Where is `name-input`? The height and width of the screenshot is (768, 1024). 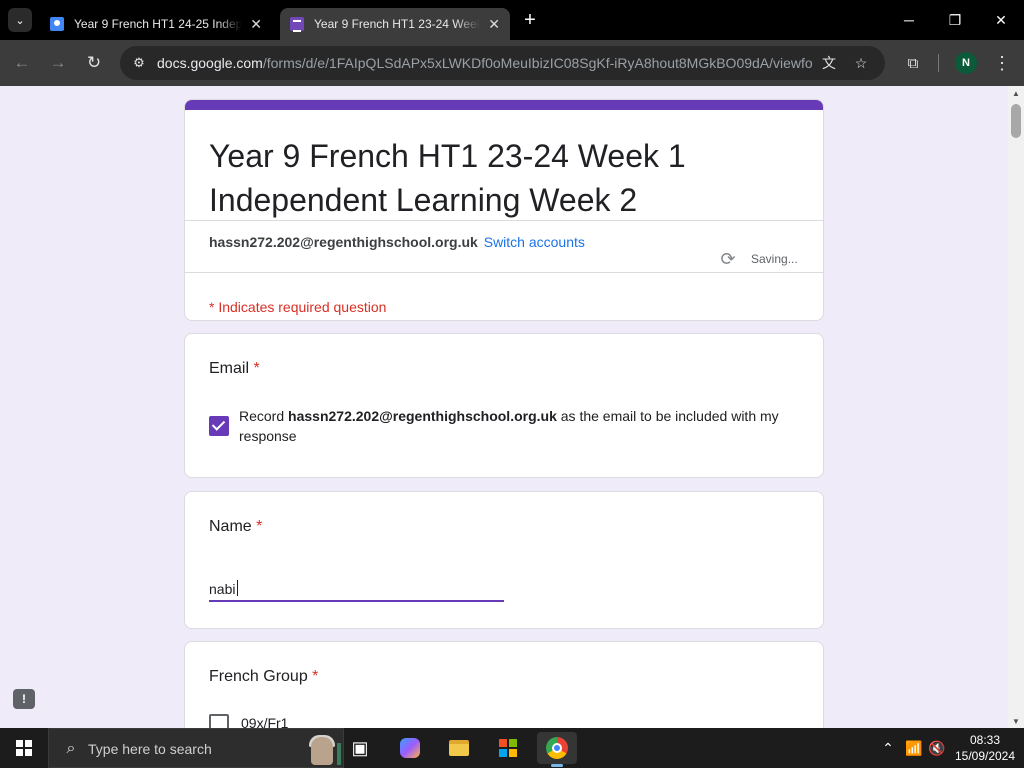 name-input is located at coordinates (356, 590).